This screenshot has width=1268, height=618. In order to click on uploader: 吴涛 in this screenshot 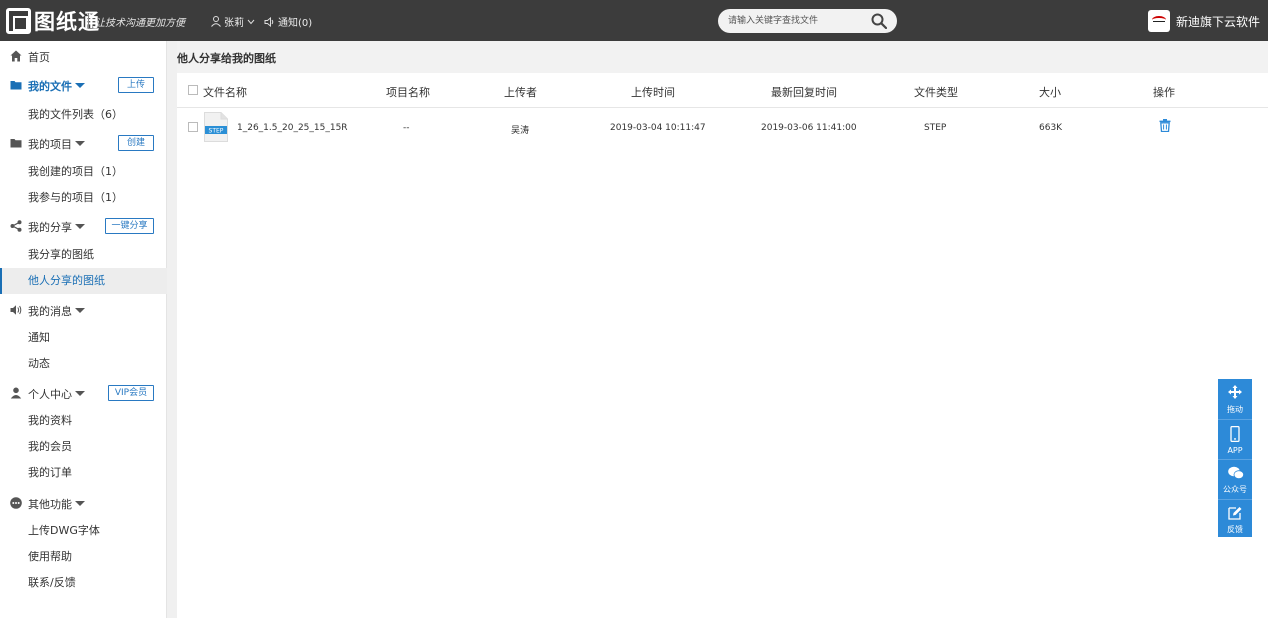, I will do `click(520, 131)`.